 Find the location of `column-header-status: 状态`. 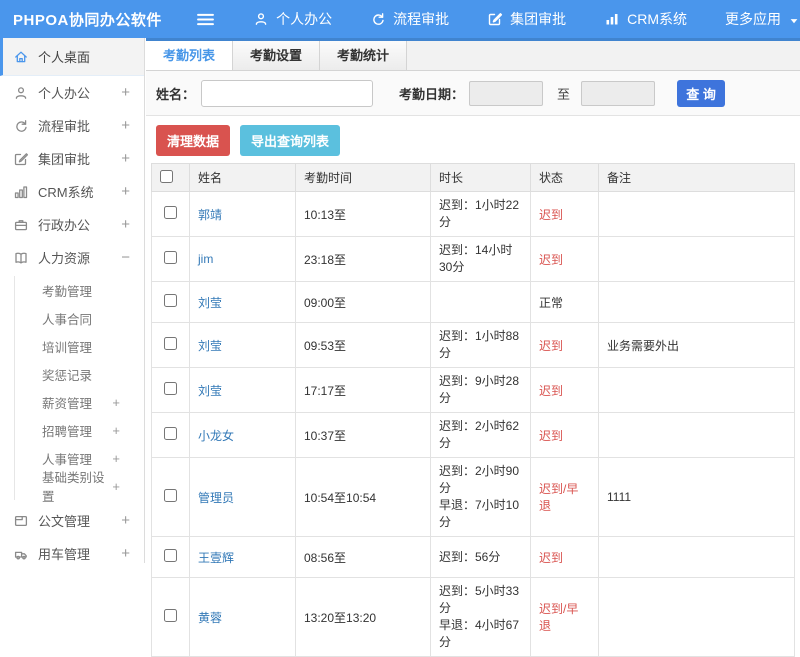

column-header-status: 状态 is located at coordinates (564, 177).